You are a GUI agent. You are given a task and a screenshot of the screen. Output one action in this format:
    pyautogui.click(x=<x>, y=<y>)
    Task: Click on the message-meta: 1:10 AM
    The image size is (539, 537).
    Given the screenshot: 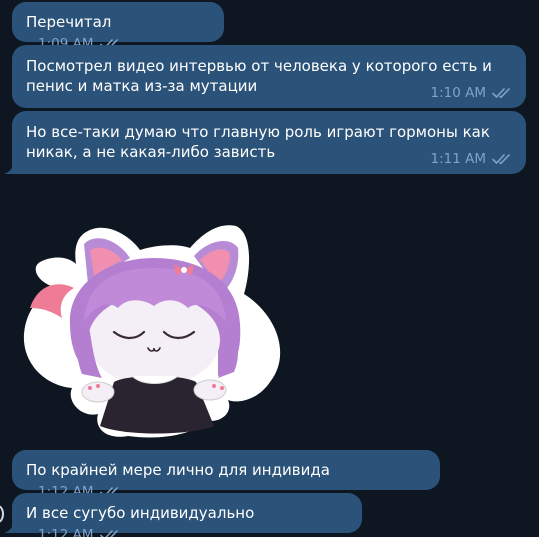 What is the action you would take?
    pyautogui.click(x=473, y=93)
    